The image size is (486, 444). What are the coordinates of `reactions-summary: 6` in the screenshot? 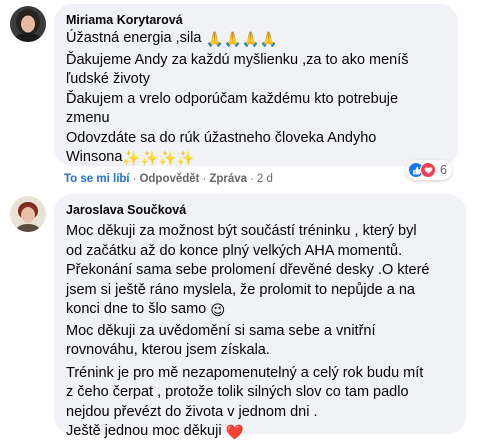 It's located at (429, 170).